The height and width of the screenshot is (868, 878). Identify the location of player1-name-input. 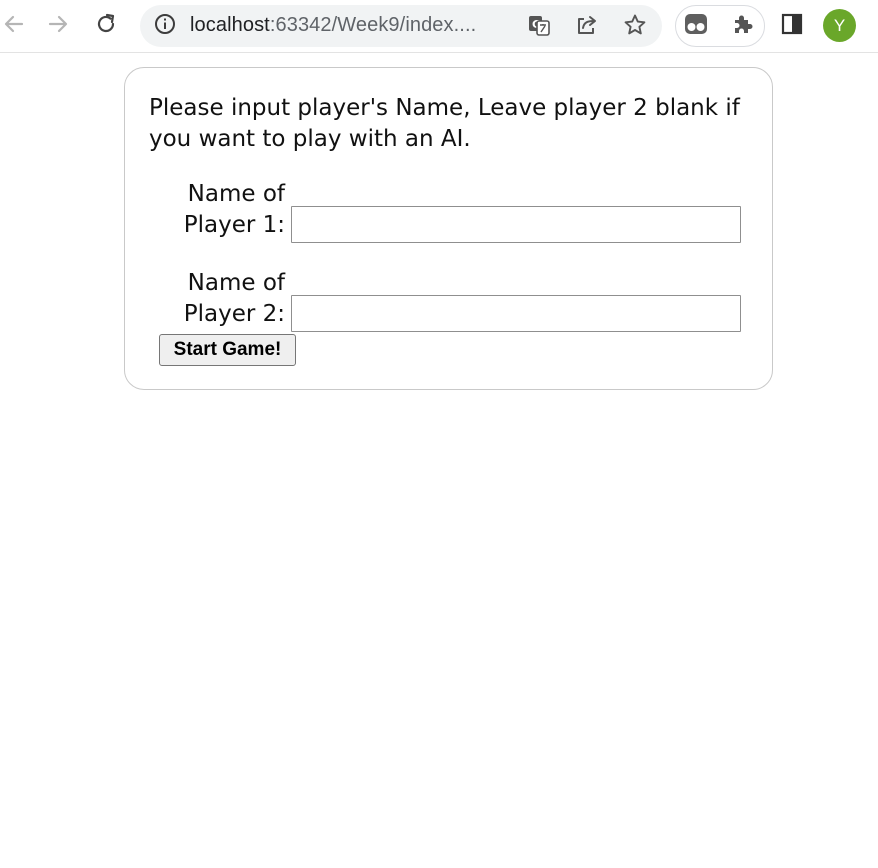
(516, 224).